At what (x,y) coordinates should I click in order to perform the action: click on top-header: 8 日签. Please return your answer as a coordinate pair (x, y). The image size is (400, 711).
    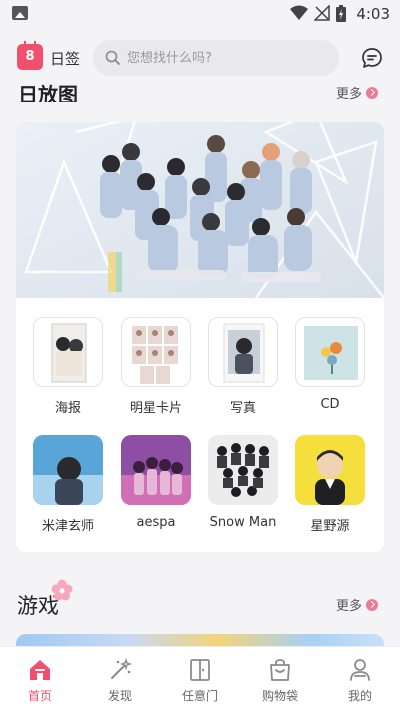
    Looking at the image, I should click on (200, 58).